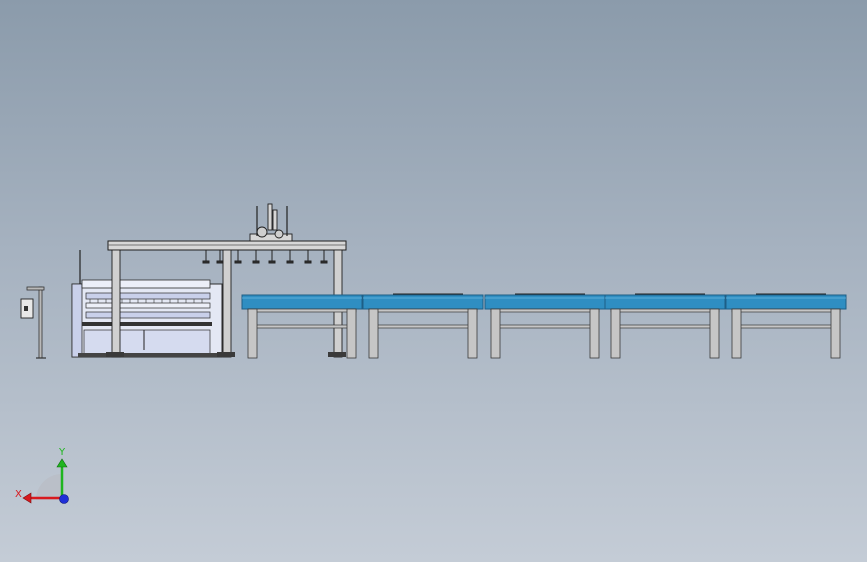  Describe the element at coordinates (33, 322) in the screenshot. I see `control-post` at that location.